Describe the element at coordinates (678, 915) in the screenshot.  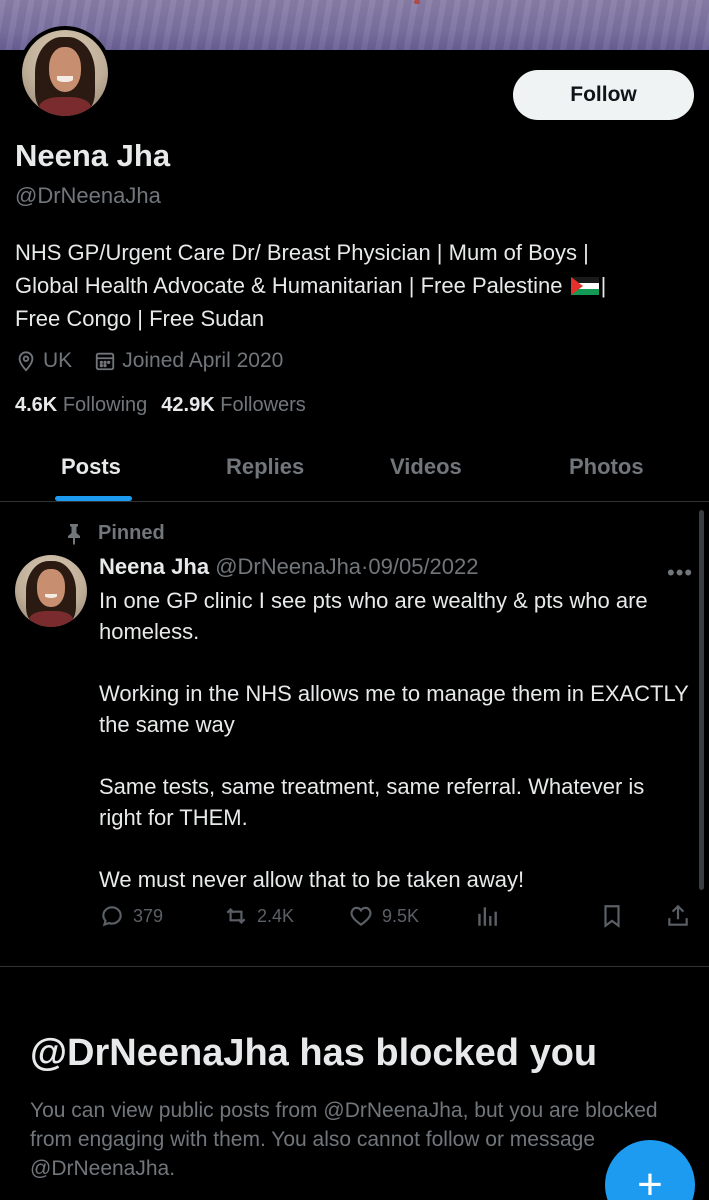
I see `share-icon` at that location.